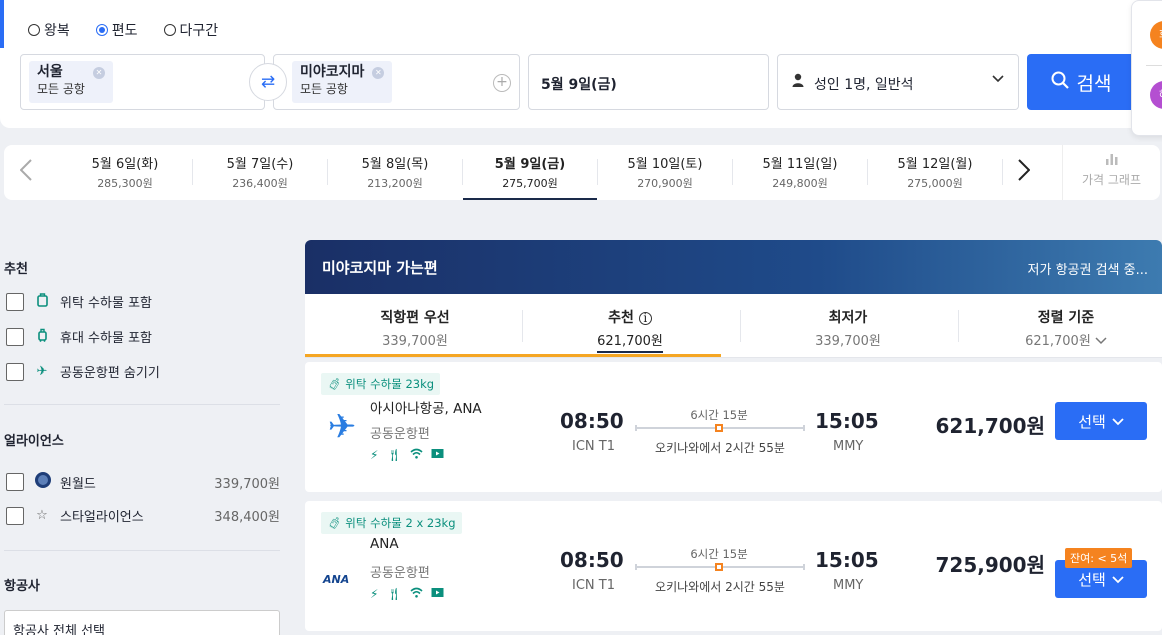  I want to click on info-icon: i, so click(645, 318).